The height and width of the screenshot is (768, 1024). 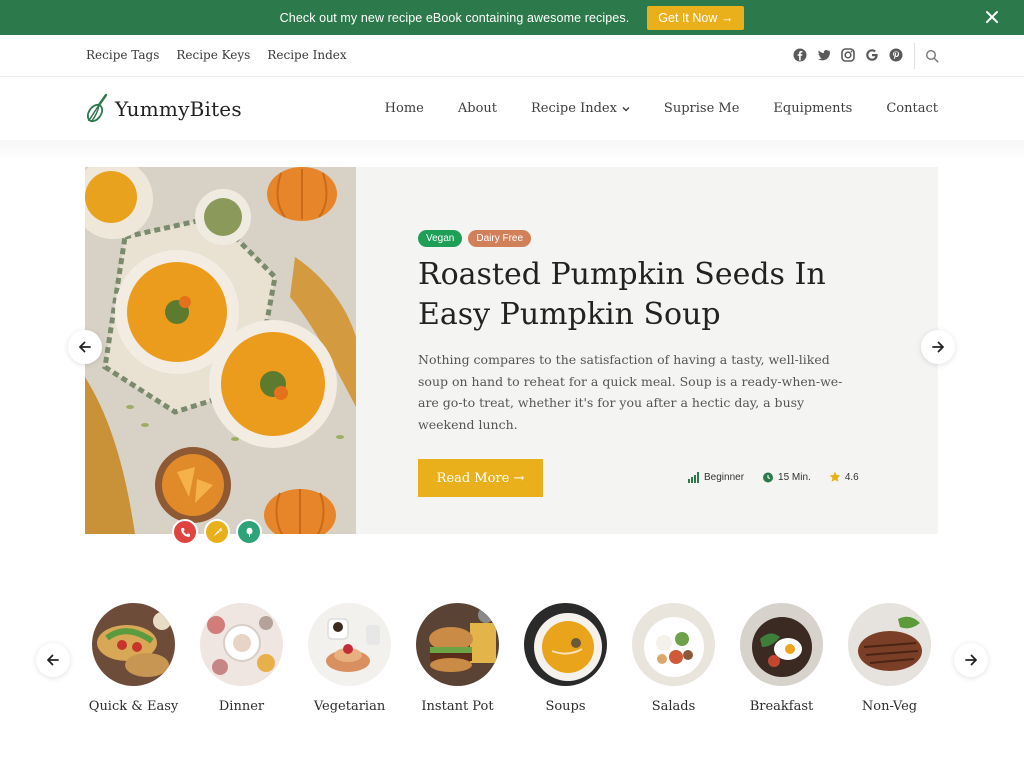 What do you see at coordinates (701, 108) in the screenshot?
I see `nav-item-suprise-me: Suprise Me` at bounding box center [701, 108].